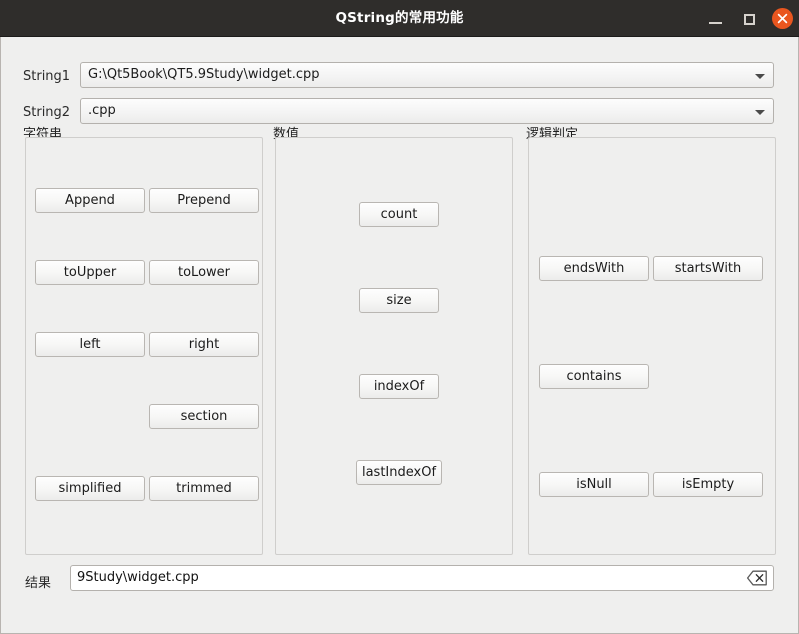 Image resolution: width=799 pixels, height=634 pixels. Describe the element at coordinates (708, 268) in the screenshot. I see `button-startswith: startsWith` at that location.